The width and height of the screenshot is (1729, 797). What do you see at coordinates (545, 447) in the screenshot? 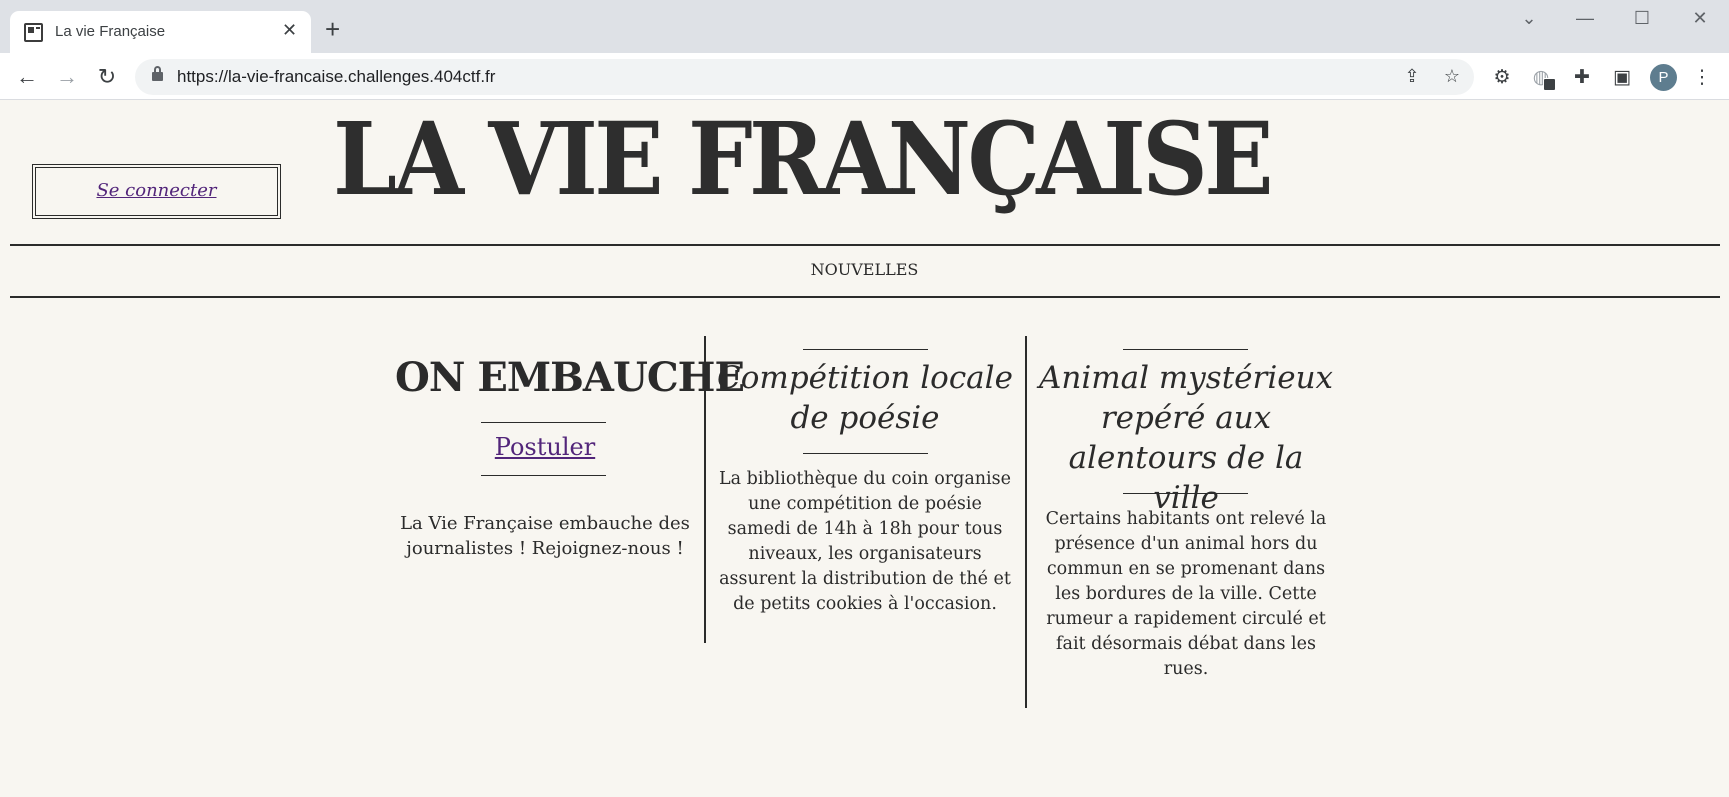
I see `apply-link: Postuler` at bounding box center [545, 447].